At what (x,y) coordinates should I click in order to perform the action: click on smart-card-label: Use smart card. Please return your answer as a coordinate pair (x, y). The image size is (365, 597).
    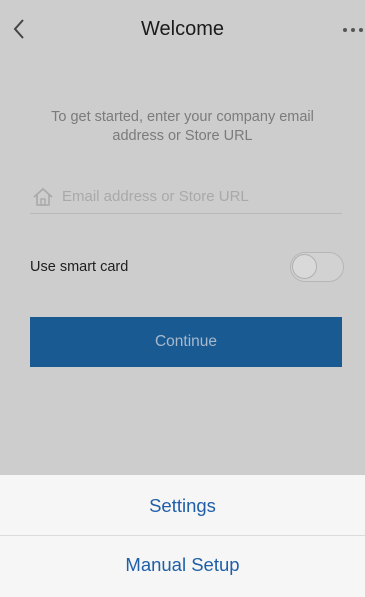
    Looking at the image, I should click on (79, 267).